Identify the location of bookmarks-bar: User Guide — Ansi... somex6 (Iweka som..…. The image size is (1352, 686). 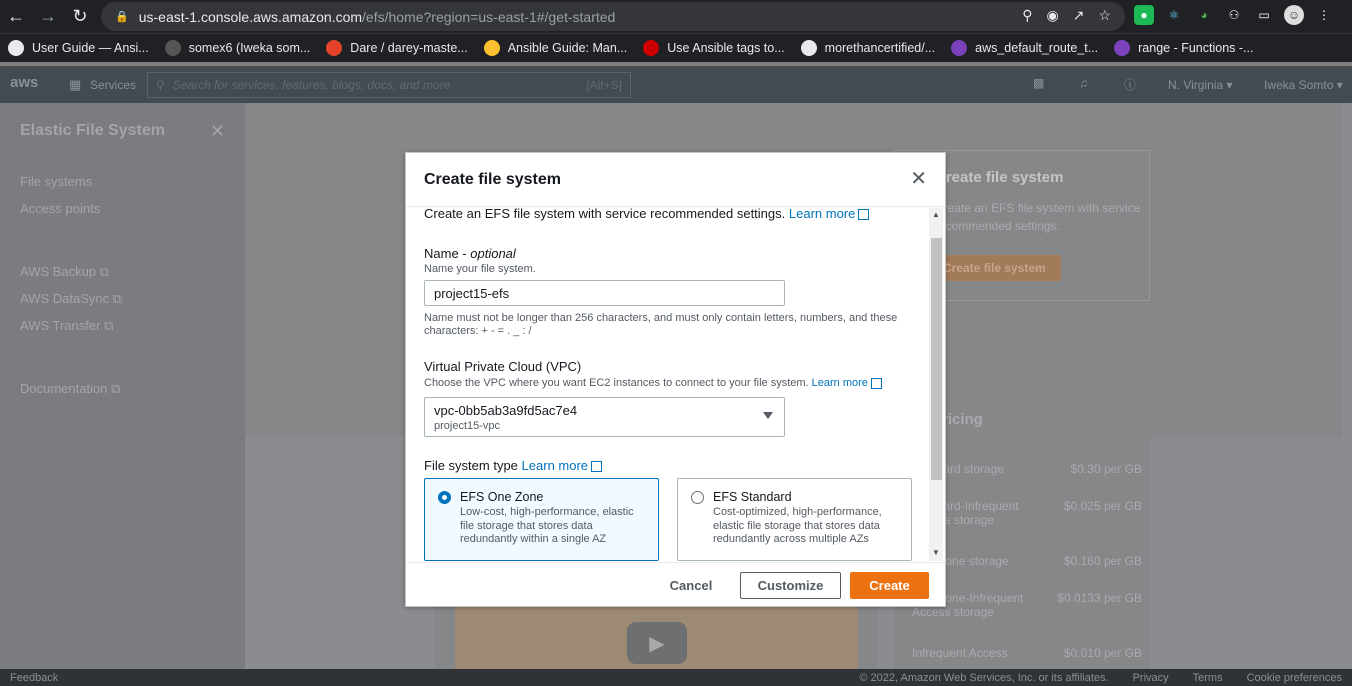
(676, 47).